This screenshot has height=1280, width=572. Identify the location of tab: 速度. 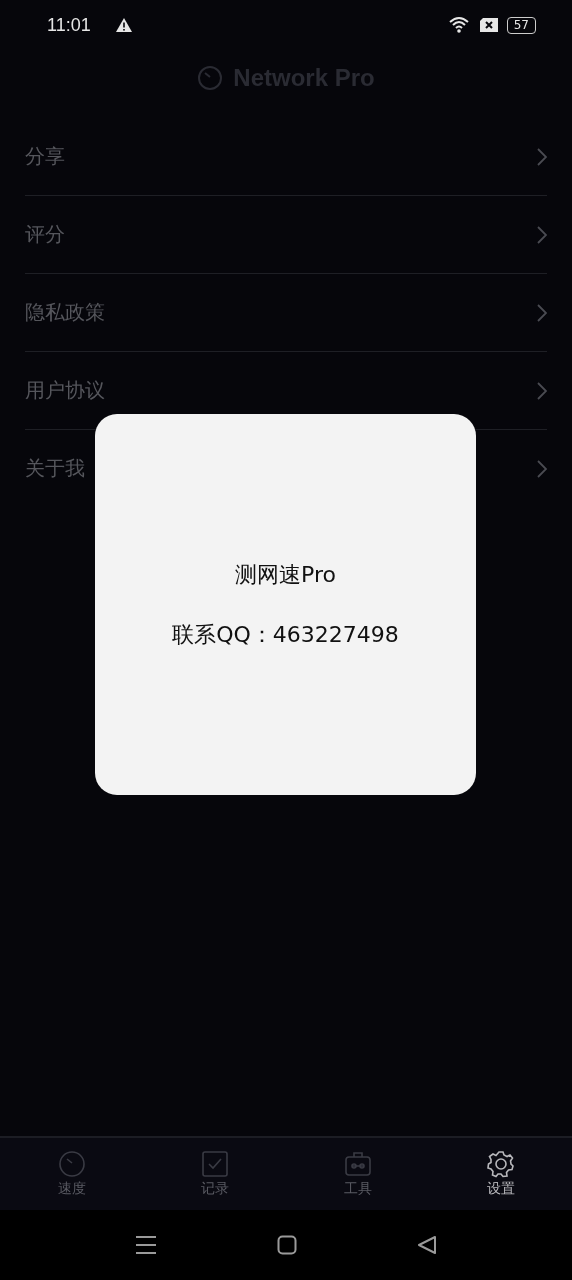
(71, 1174).